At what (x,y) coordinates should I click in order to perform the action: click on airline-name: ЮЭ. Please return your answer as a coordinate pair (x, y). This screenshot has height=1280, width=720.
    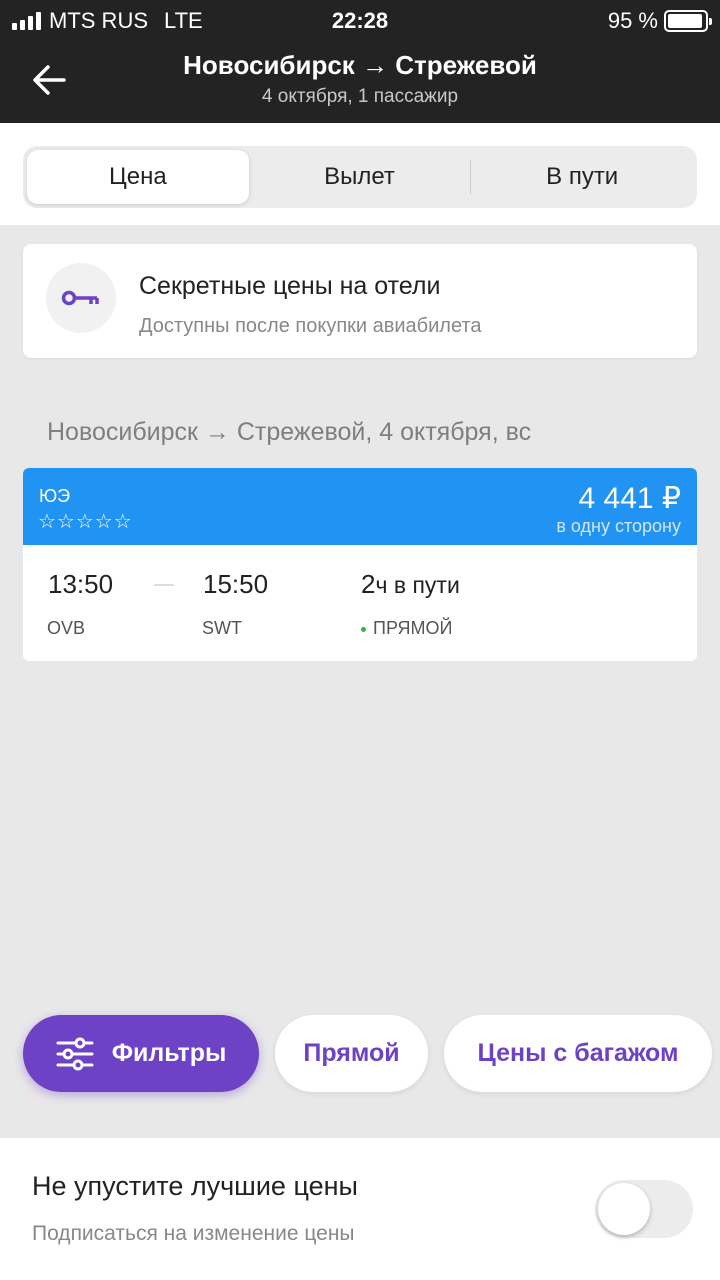
    Looking at the image, I should click on (55, 496).